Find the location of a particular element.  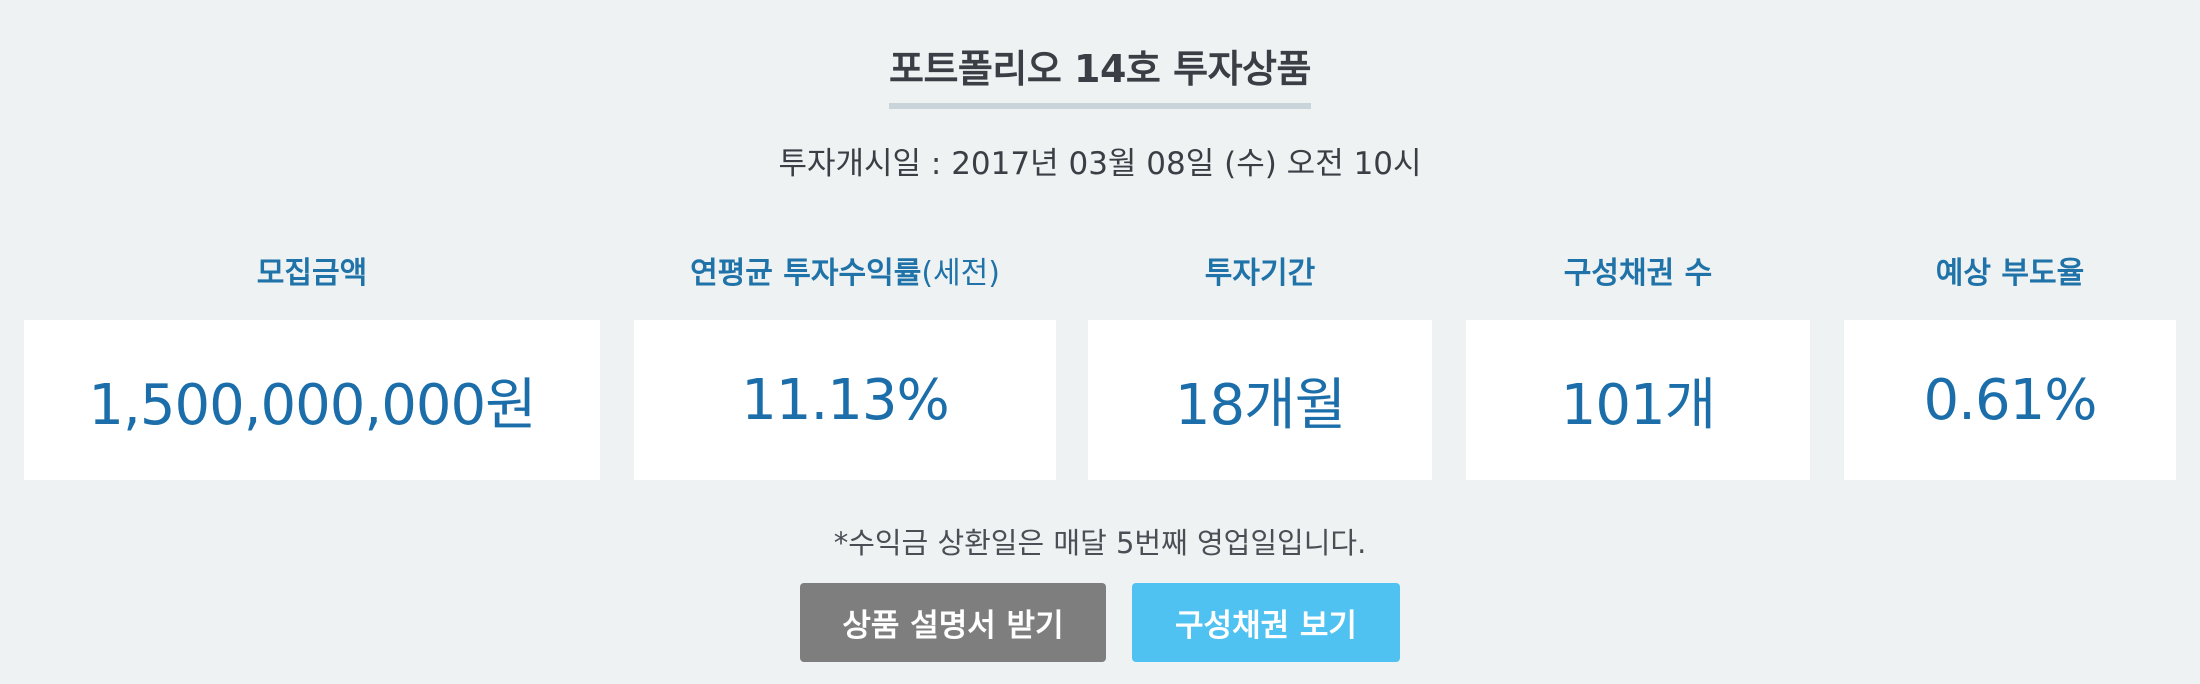

title-wrapper: 포트폴리오 14호 투자상품 is located at coordinates (1100, 73).